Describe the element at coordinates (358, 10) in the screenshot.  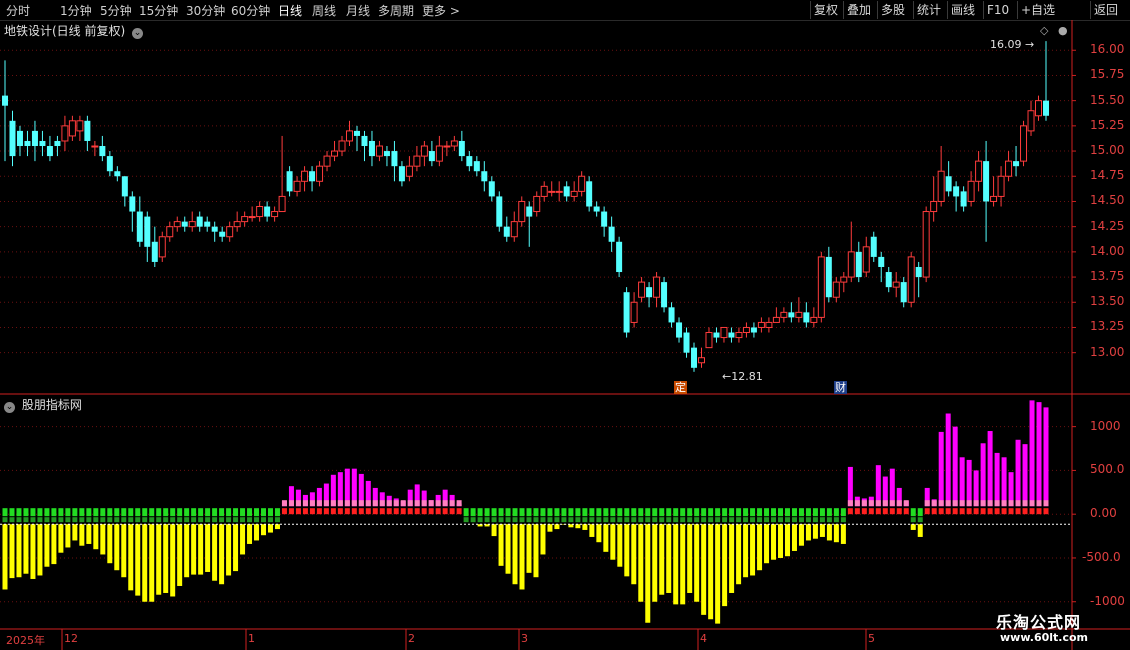
I see `tab-monthly: 月线` at that location.